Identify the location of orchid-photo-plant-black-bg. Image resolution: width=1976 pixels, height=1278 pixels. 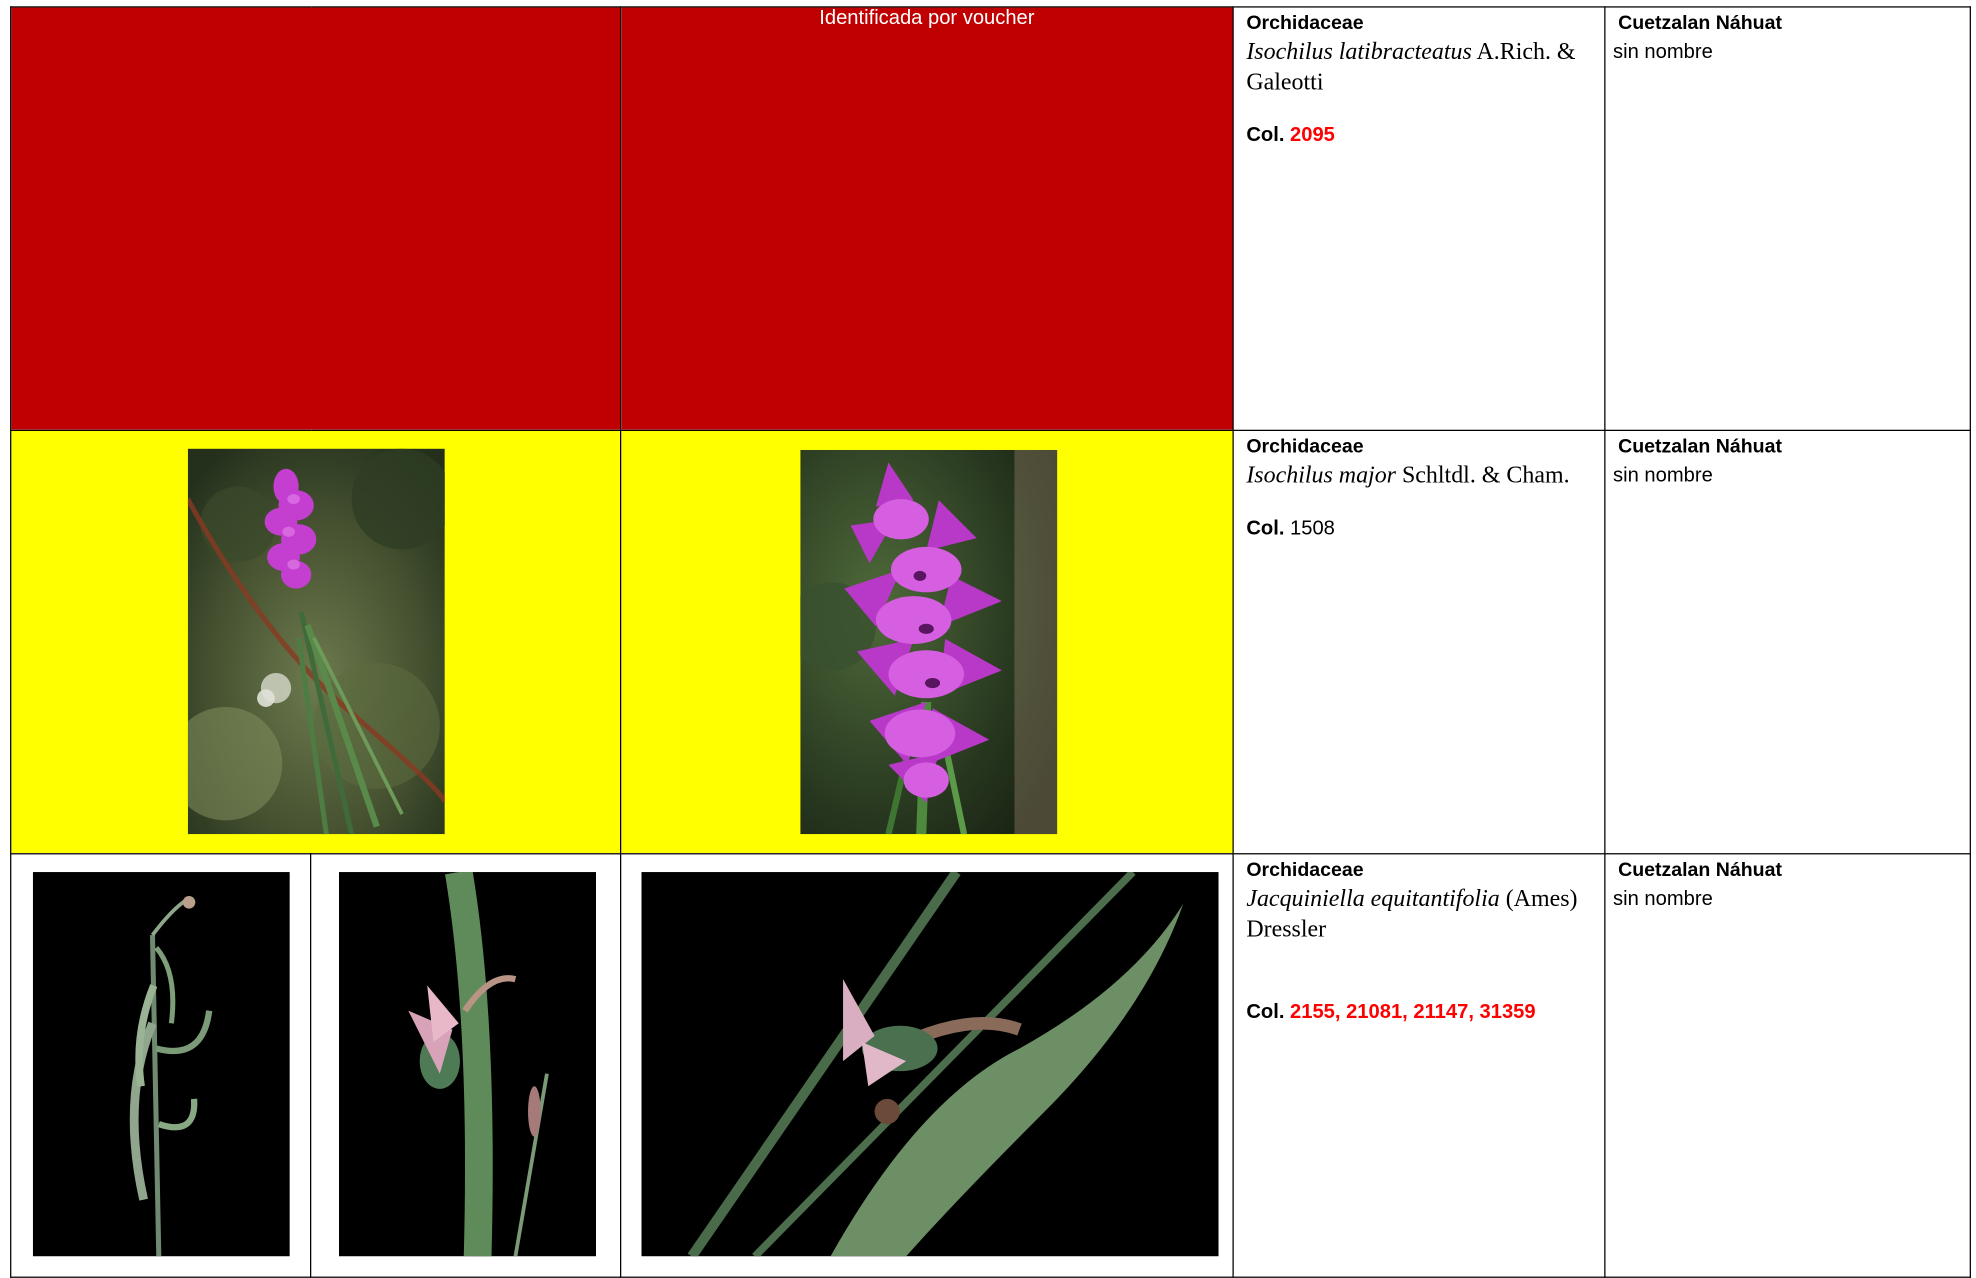
(161, 1064).